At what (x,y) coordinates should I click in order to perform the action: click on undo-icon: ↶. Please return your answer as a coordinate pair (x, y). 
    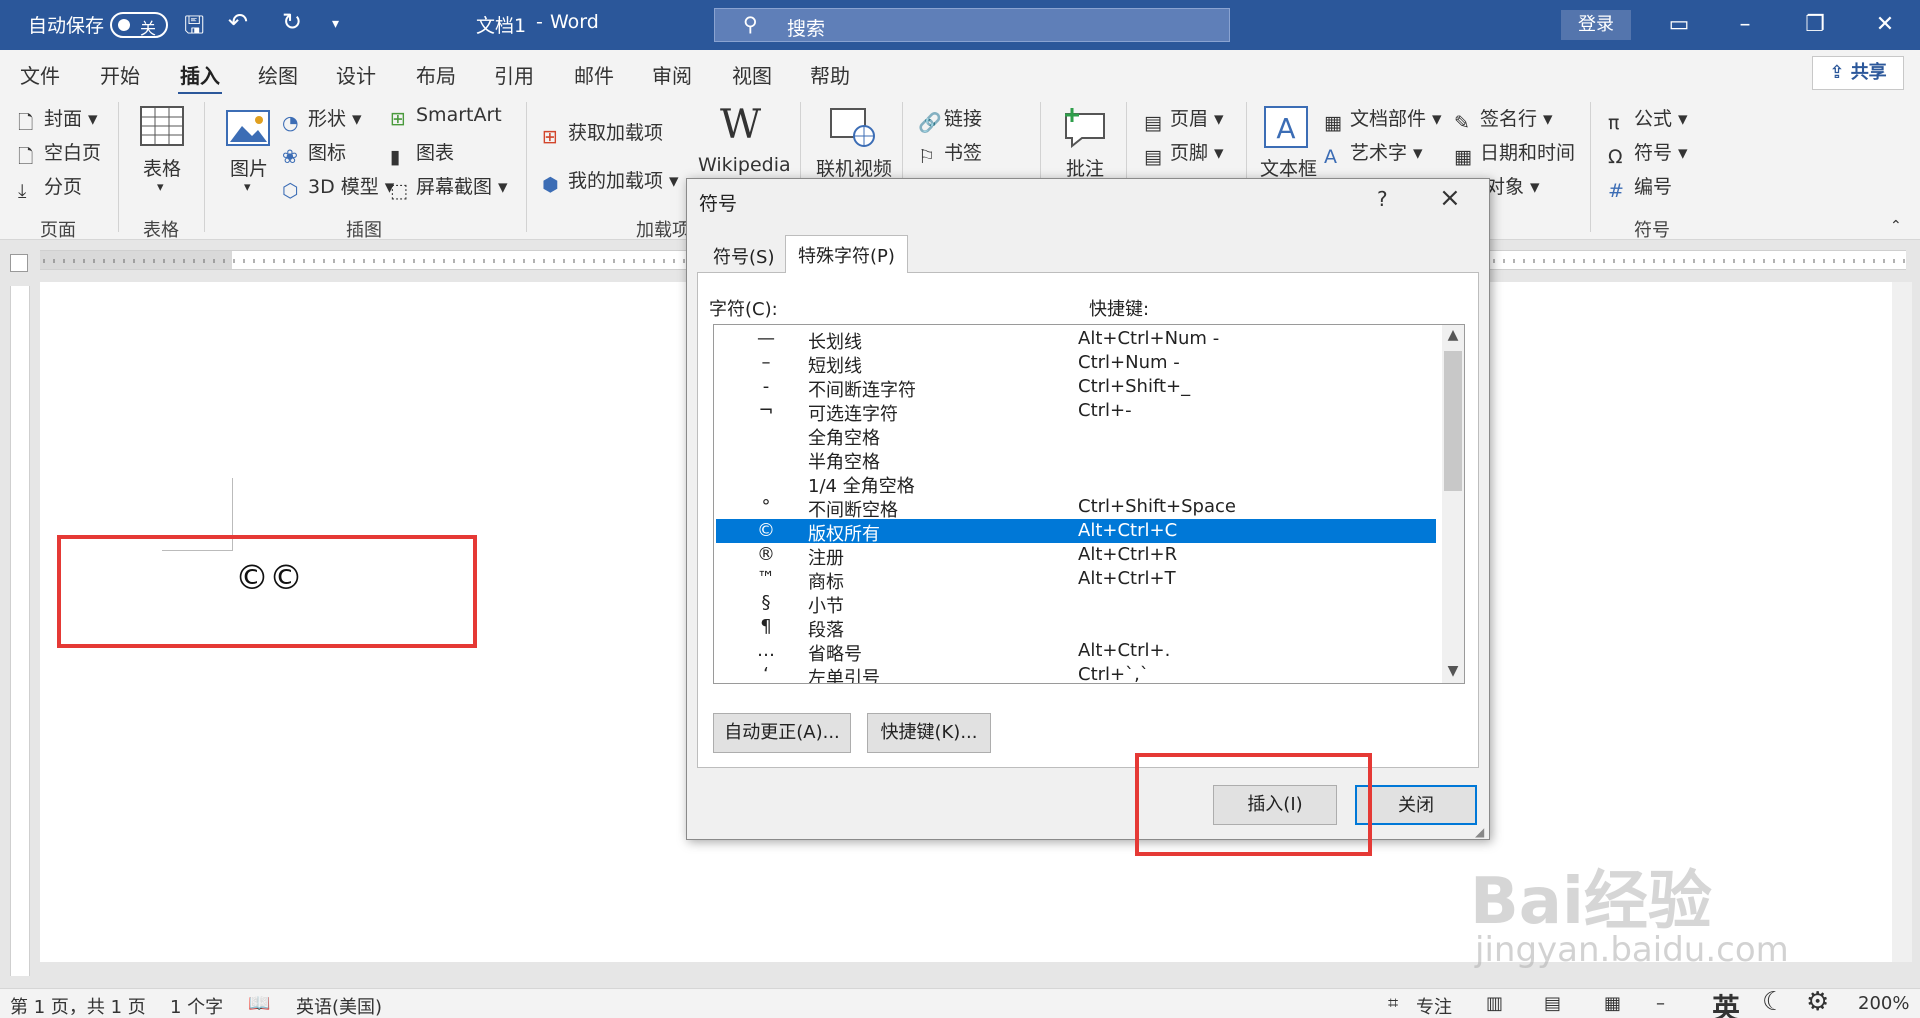
    Looking at the image, I should click on (238, 22).